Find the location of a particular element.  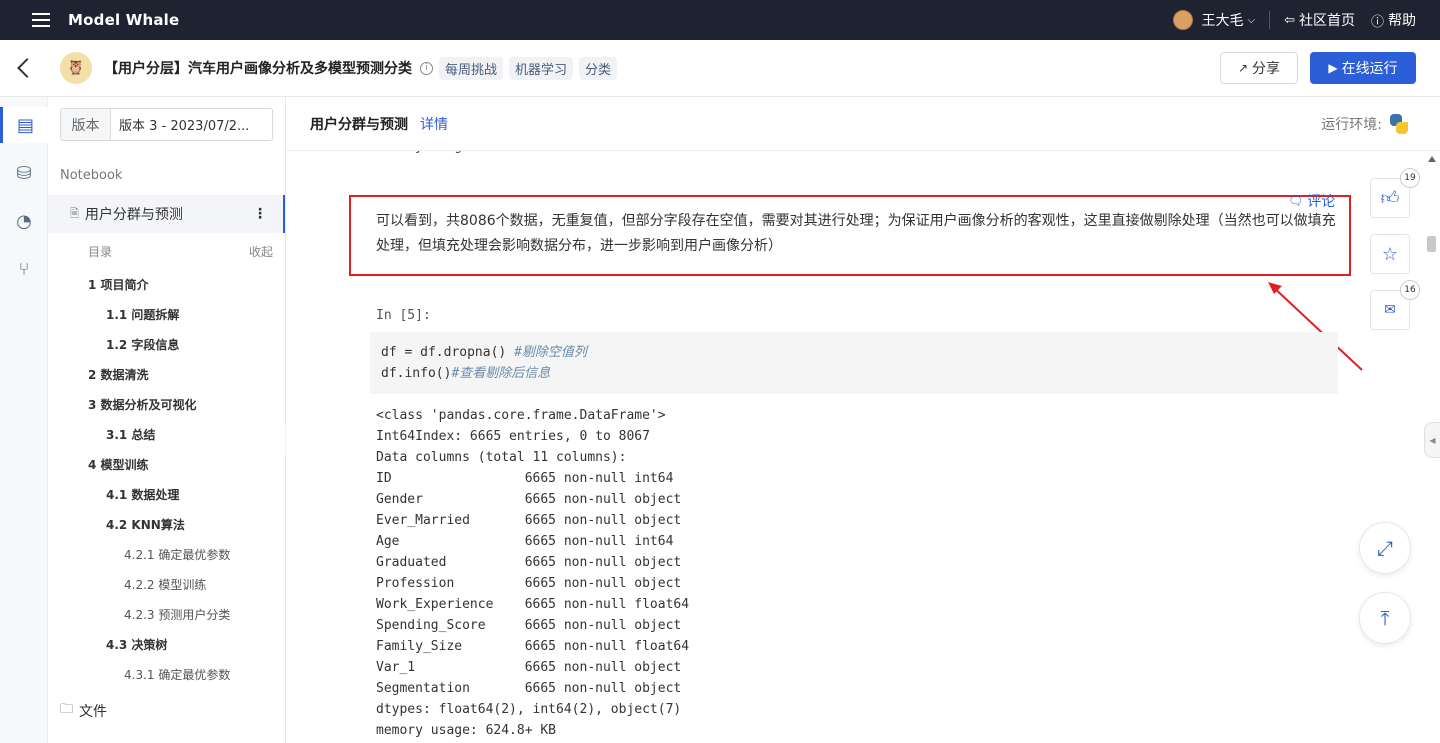

folder-icon: 🗀 is located at coordinates (67, 709).